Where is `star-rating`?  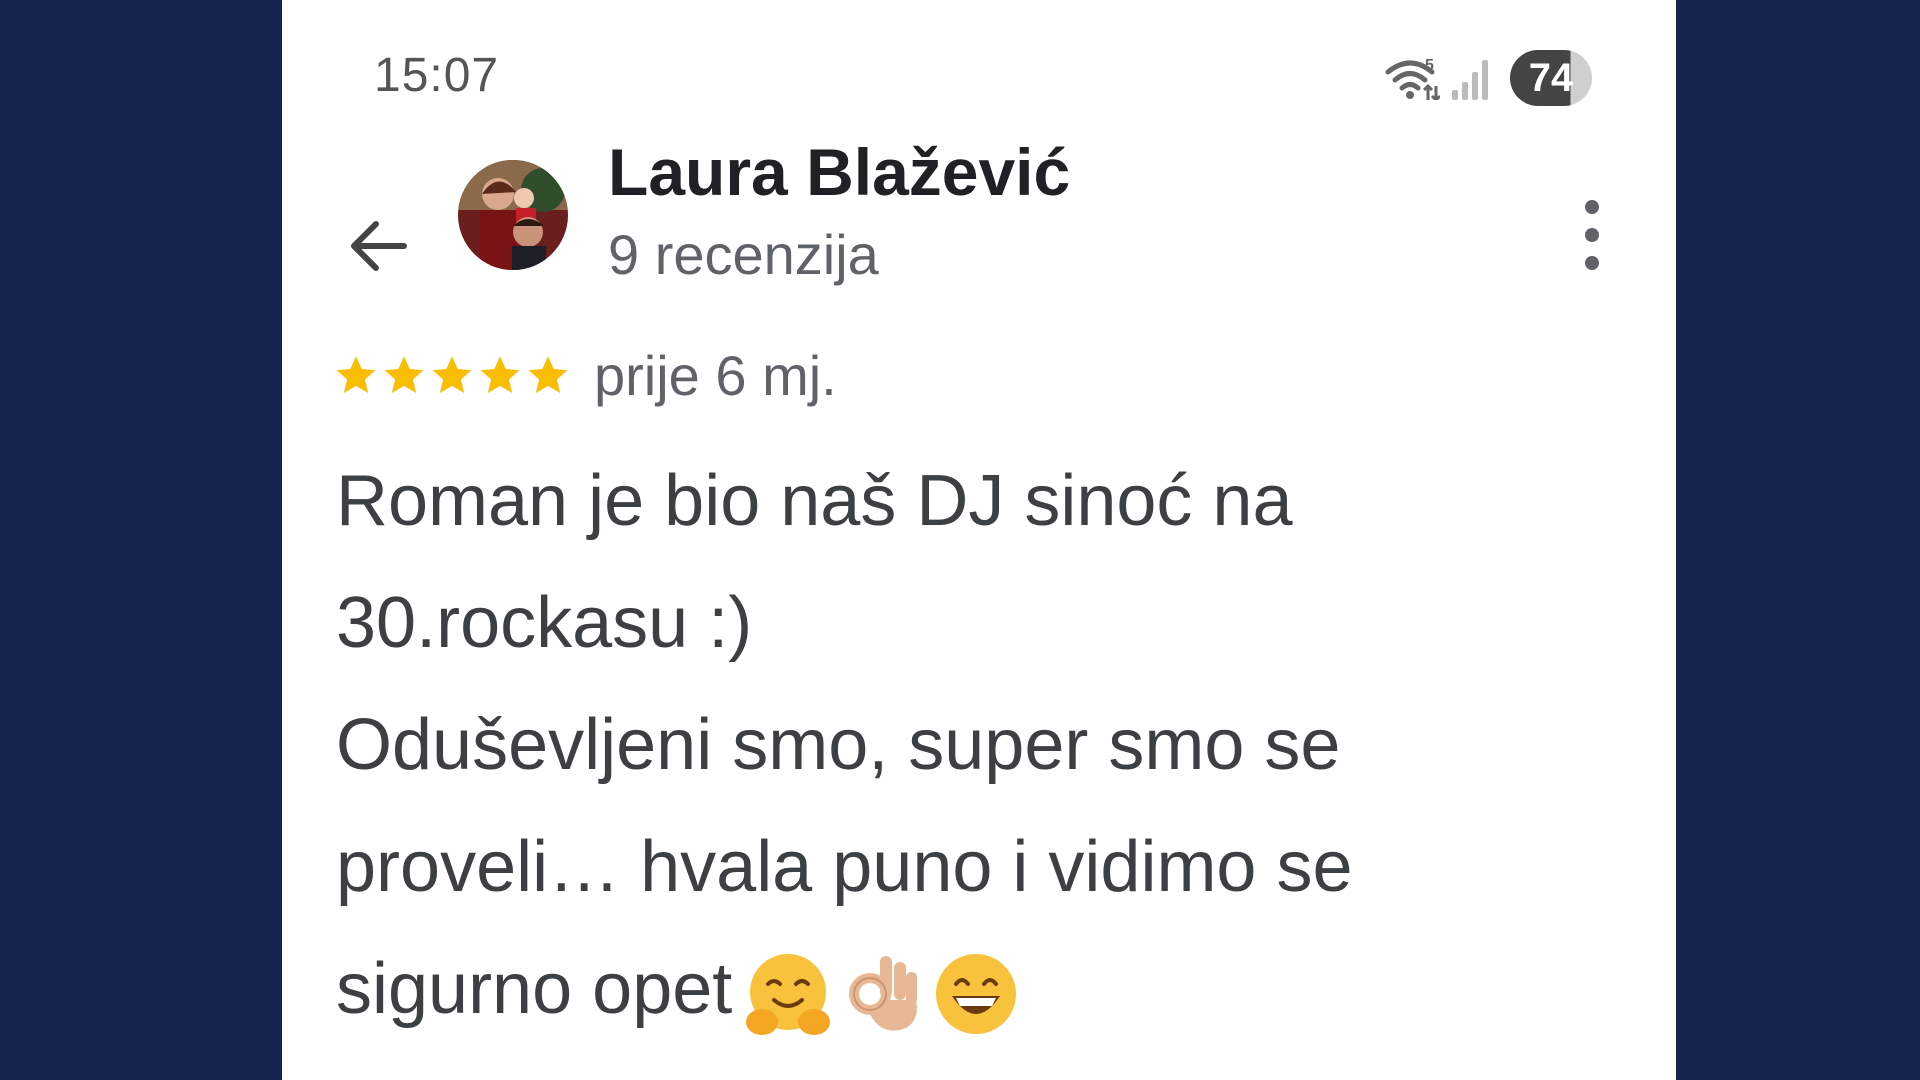 star-rating is located at coordinates (452, 375).